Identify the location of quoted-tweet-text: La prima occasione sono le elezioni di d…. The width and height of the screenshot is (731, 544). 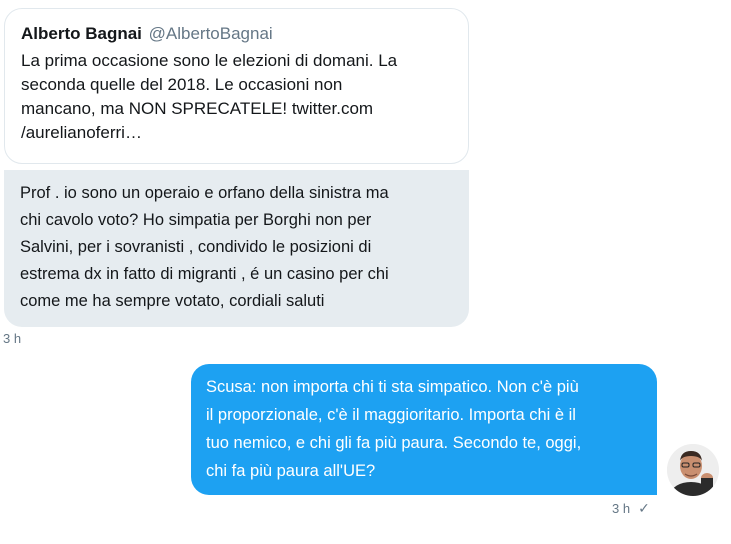
(209, 96).